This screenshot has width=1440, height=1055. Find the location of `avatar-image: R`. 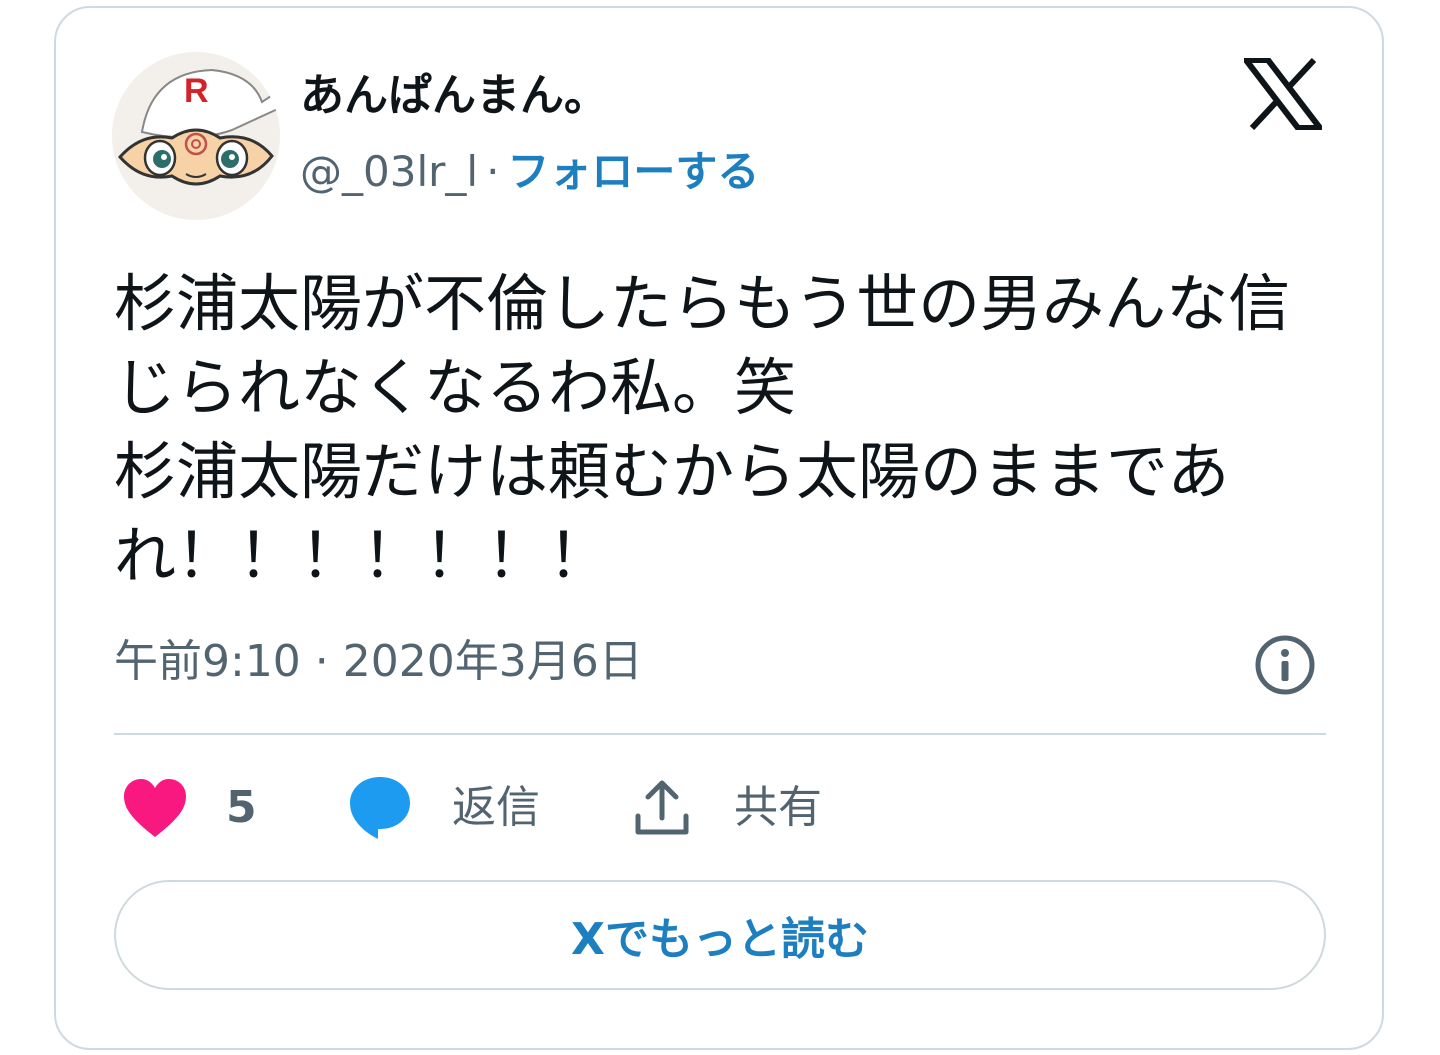

avatar-image: R is located at coordinates (196, 136).